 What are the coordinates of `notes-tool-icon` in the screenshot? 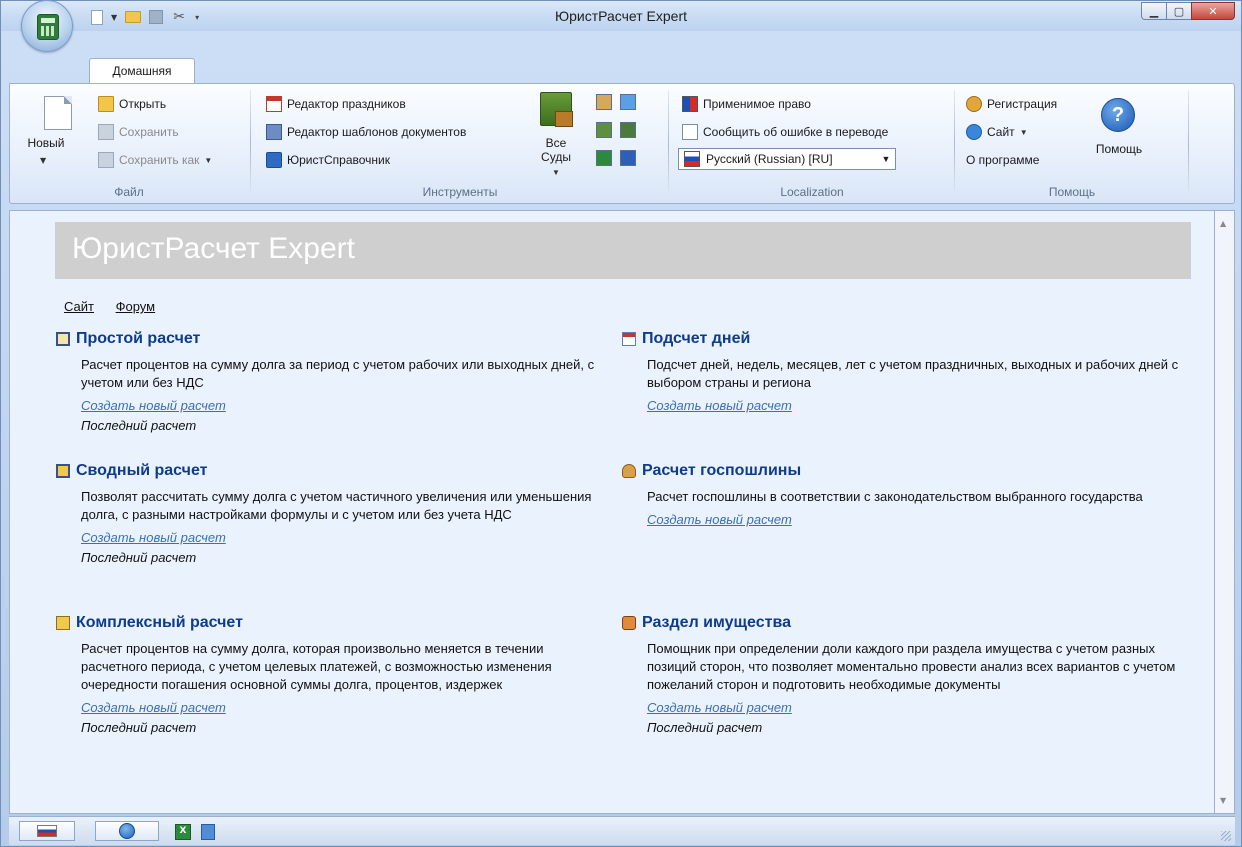 It's located at (604, 130).